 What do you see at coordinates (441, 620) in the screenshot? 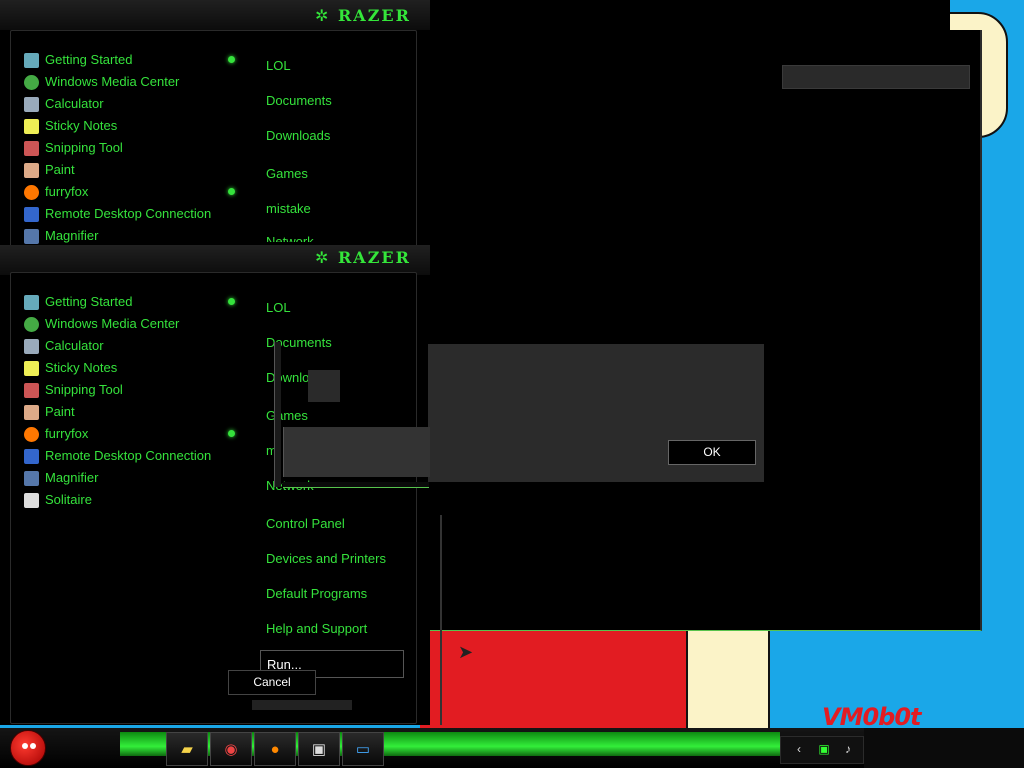
I see `menu-edge` at bounding box center [441, 620].